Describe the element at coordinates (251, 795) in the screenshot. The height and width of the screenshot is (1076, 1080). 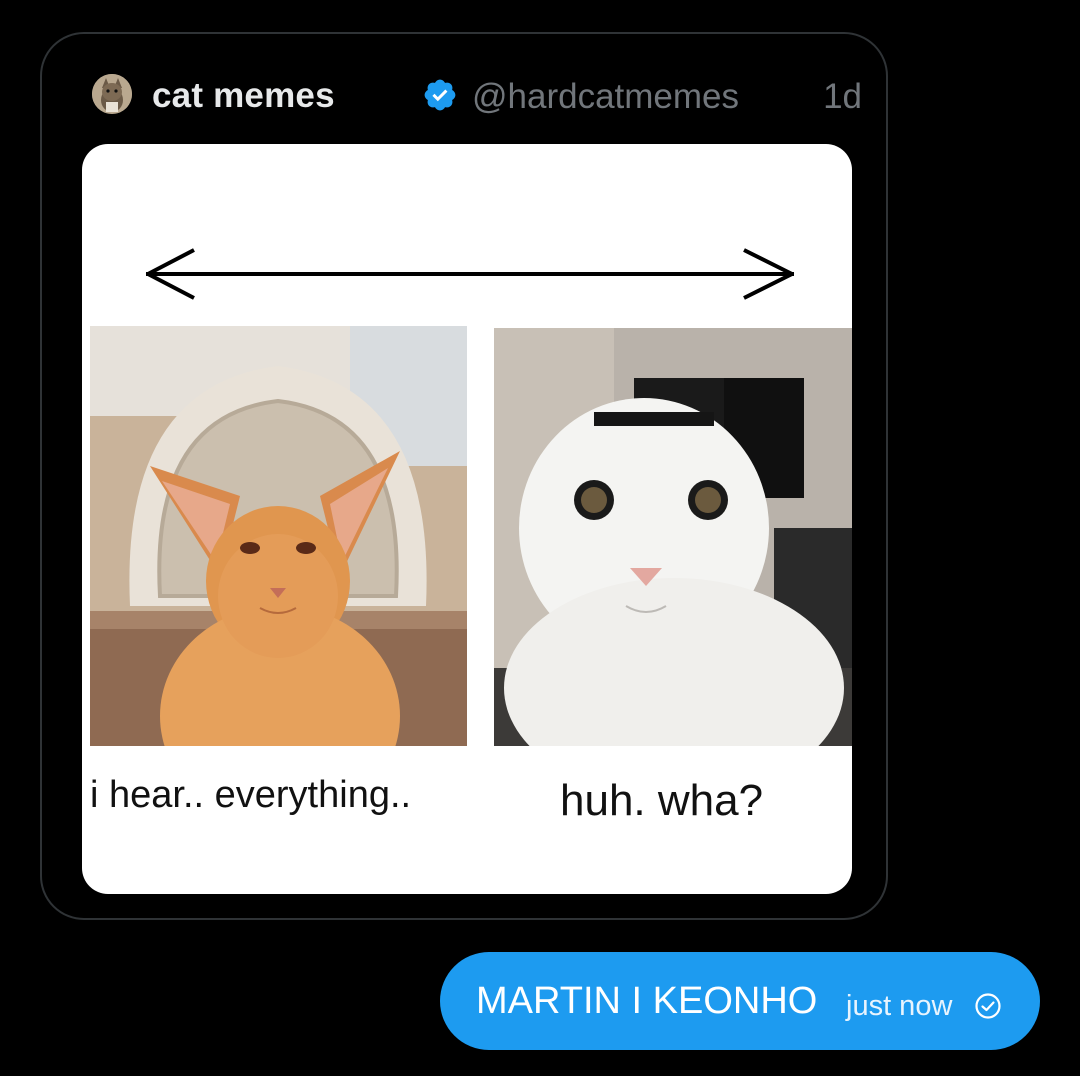
I see `caption-left: i hear.. everything..` at that location.